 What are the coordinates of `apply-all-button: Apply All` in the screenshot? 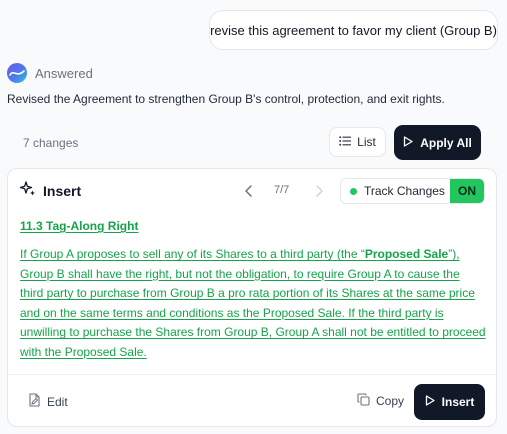 It's located at (437, 142).